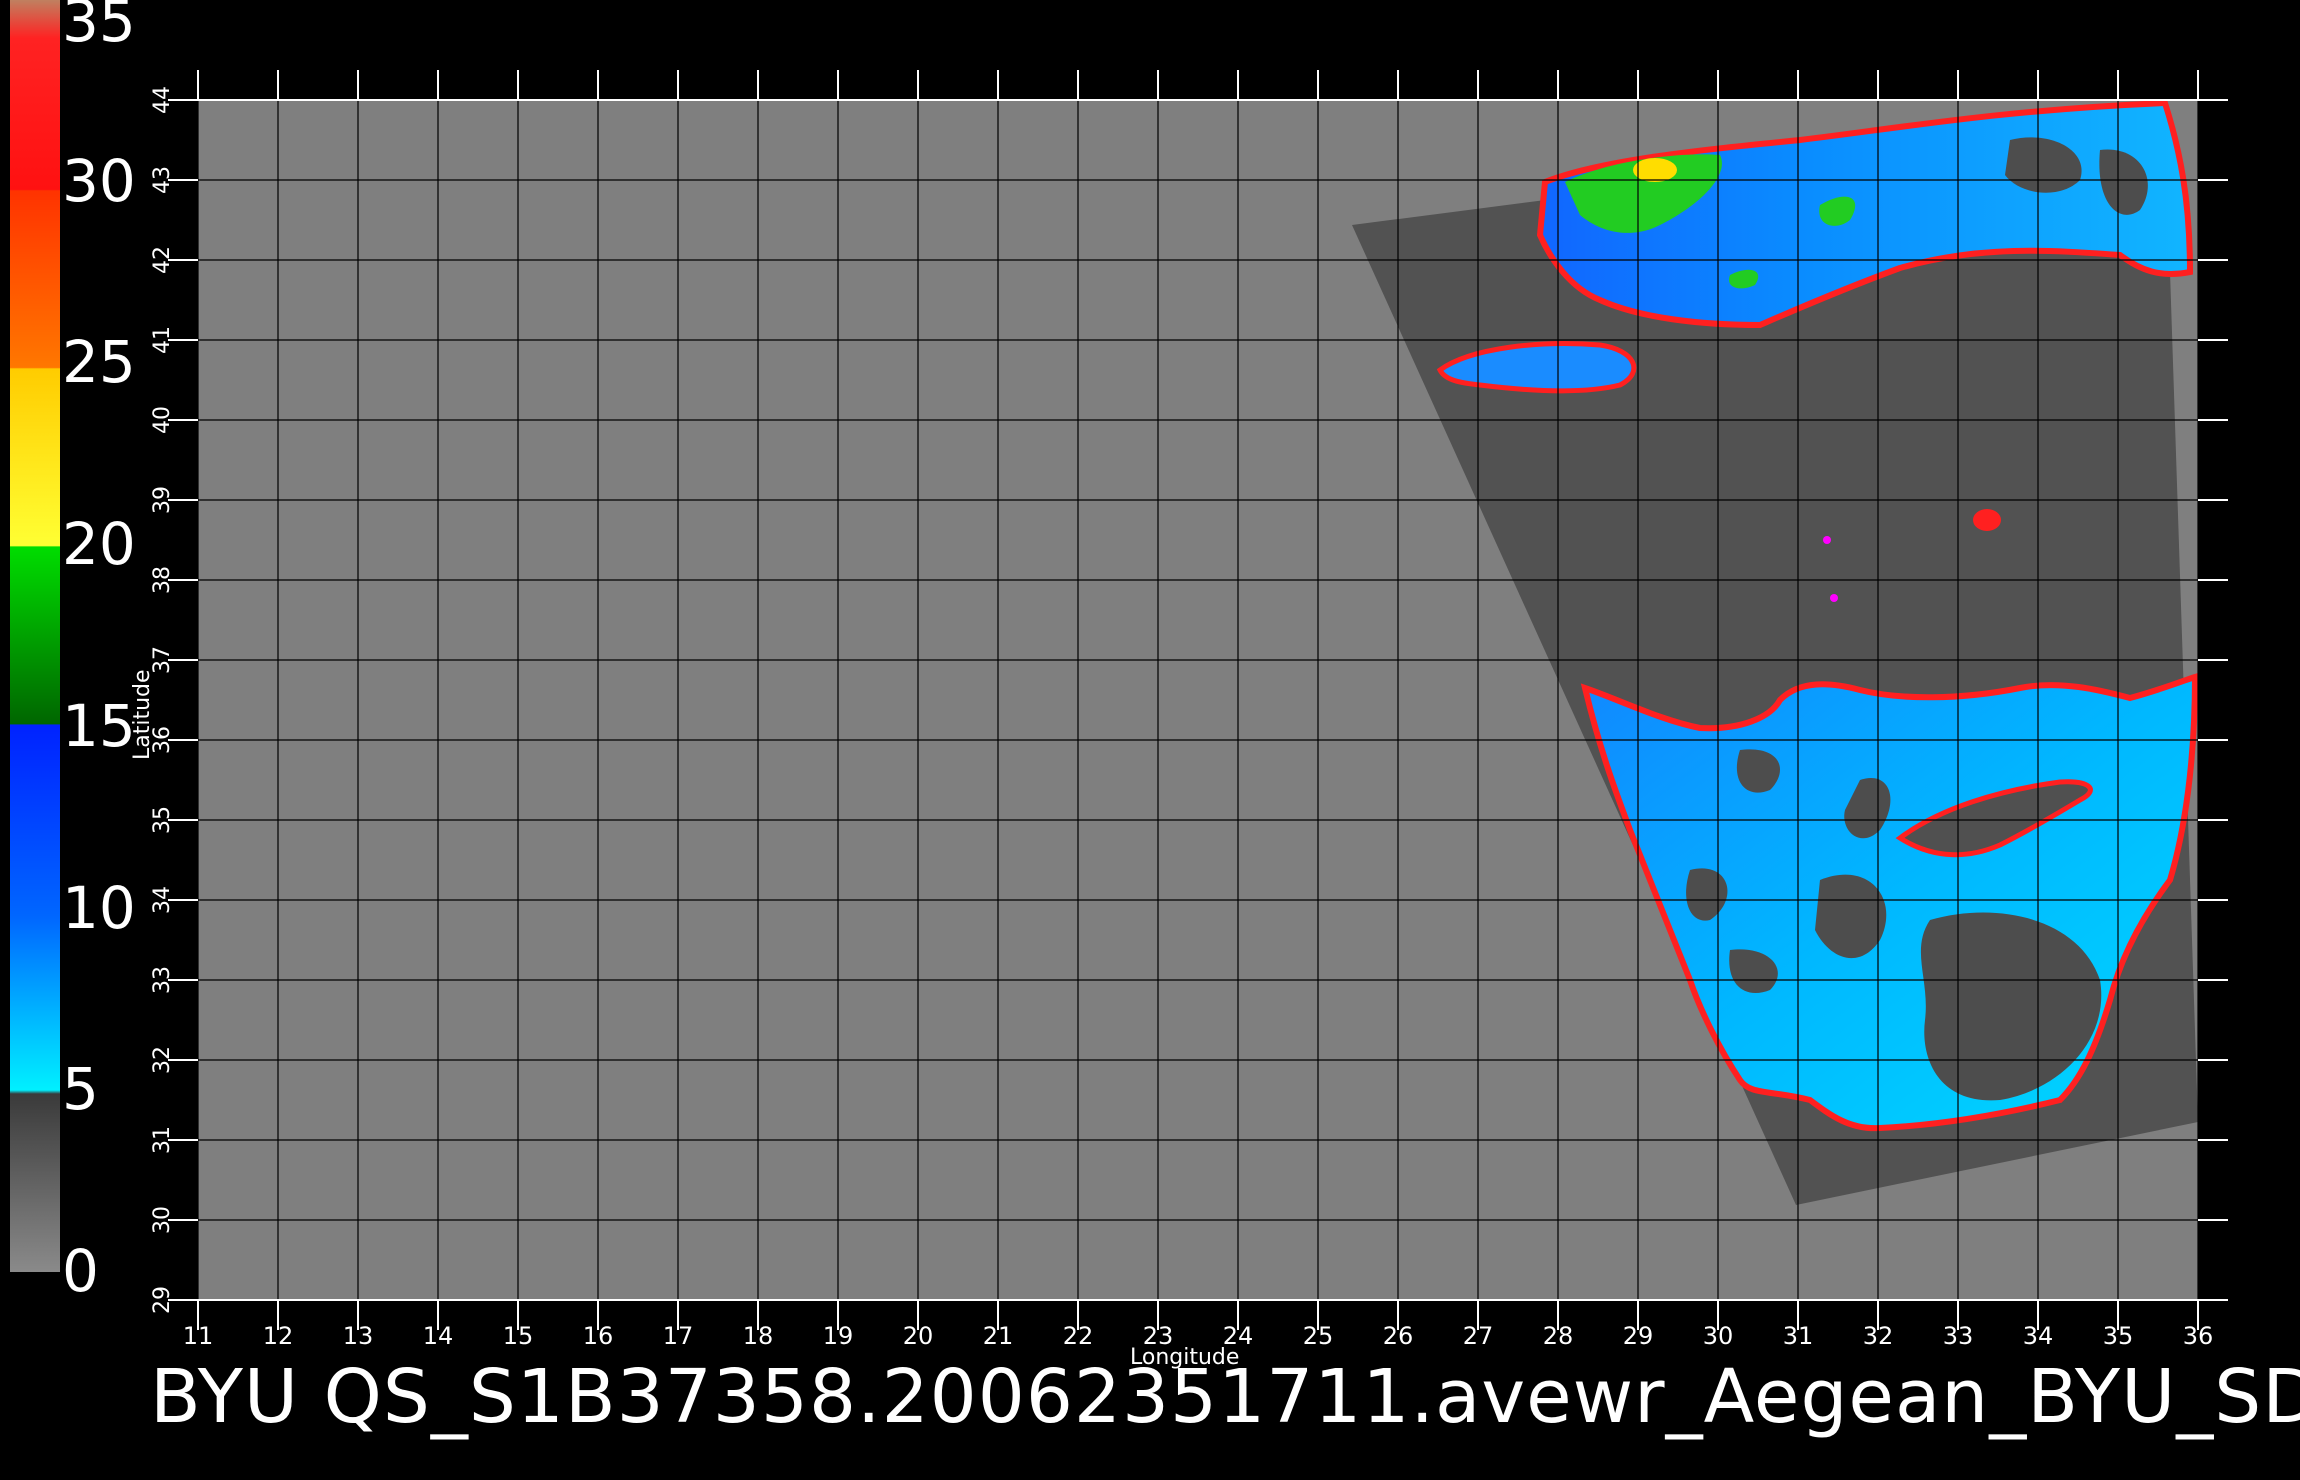 The width and height of the screenshot is (2300, 1480). What do you see at coordinates (1478, 1336) in the screenshot?
I see `x-tick-label: 27` at bounding box center [1478, 1336].